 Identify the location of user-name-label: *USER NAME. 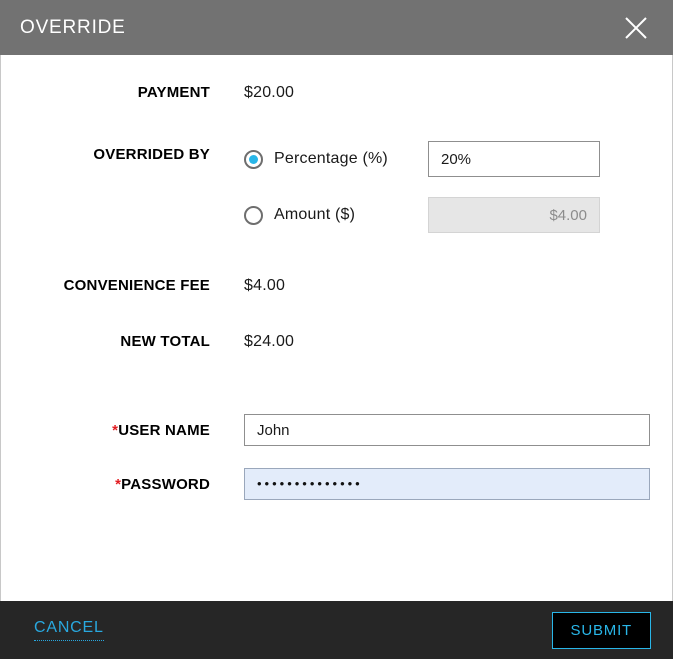
(105, 430).